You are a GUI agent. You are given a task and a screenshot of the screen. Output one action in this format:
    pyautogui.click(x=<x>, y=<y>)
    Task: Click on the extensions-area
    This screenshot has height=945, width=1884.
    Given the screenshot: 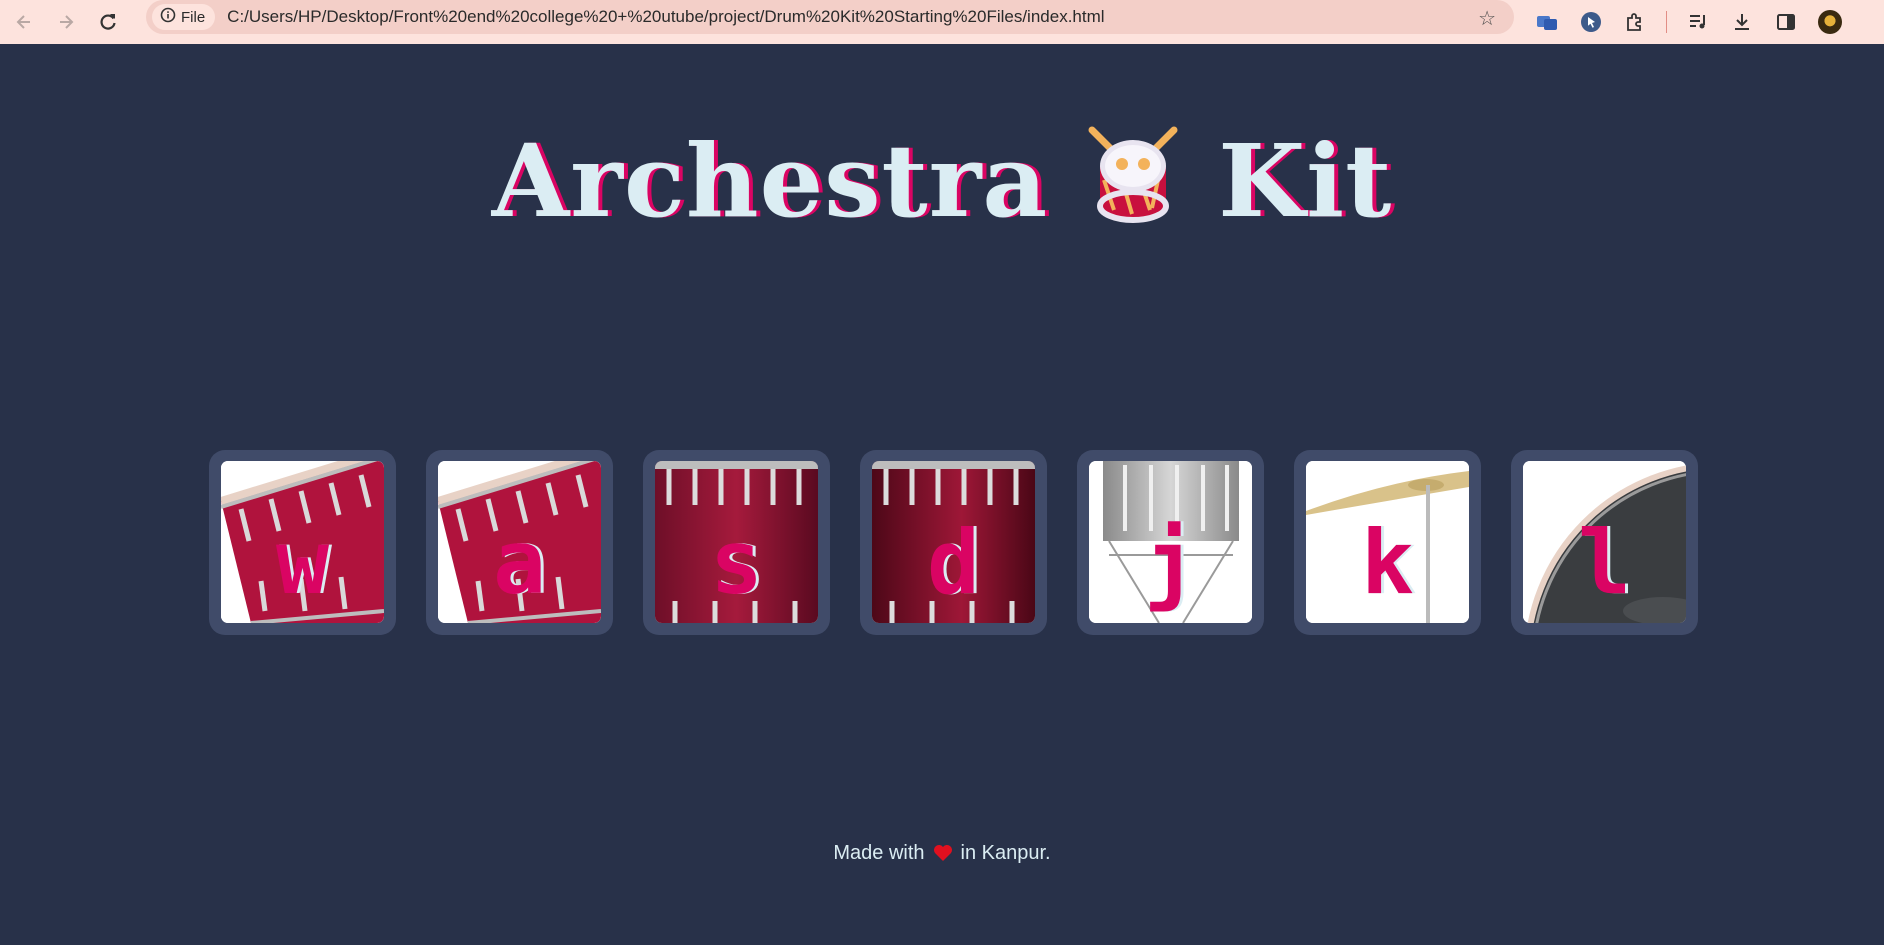 What is the action you would take?
    pyautogui.click(x=1688, y=22)
    